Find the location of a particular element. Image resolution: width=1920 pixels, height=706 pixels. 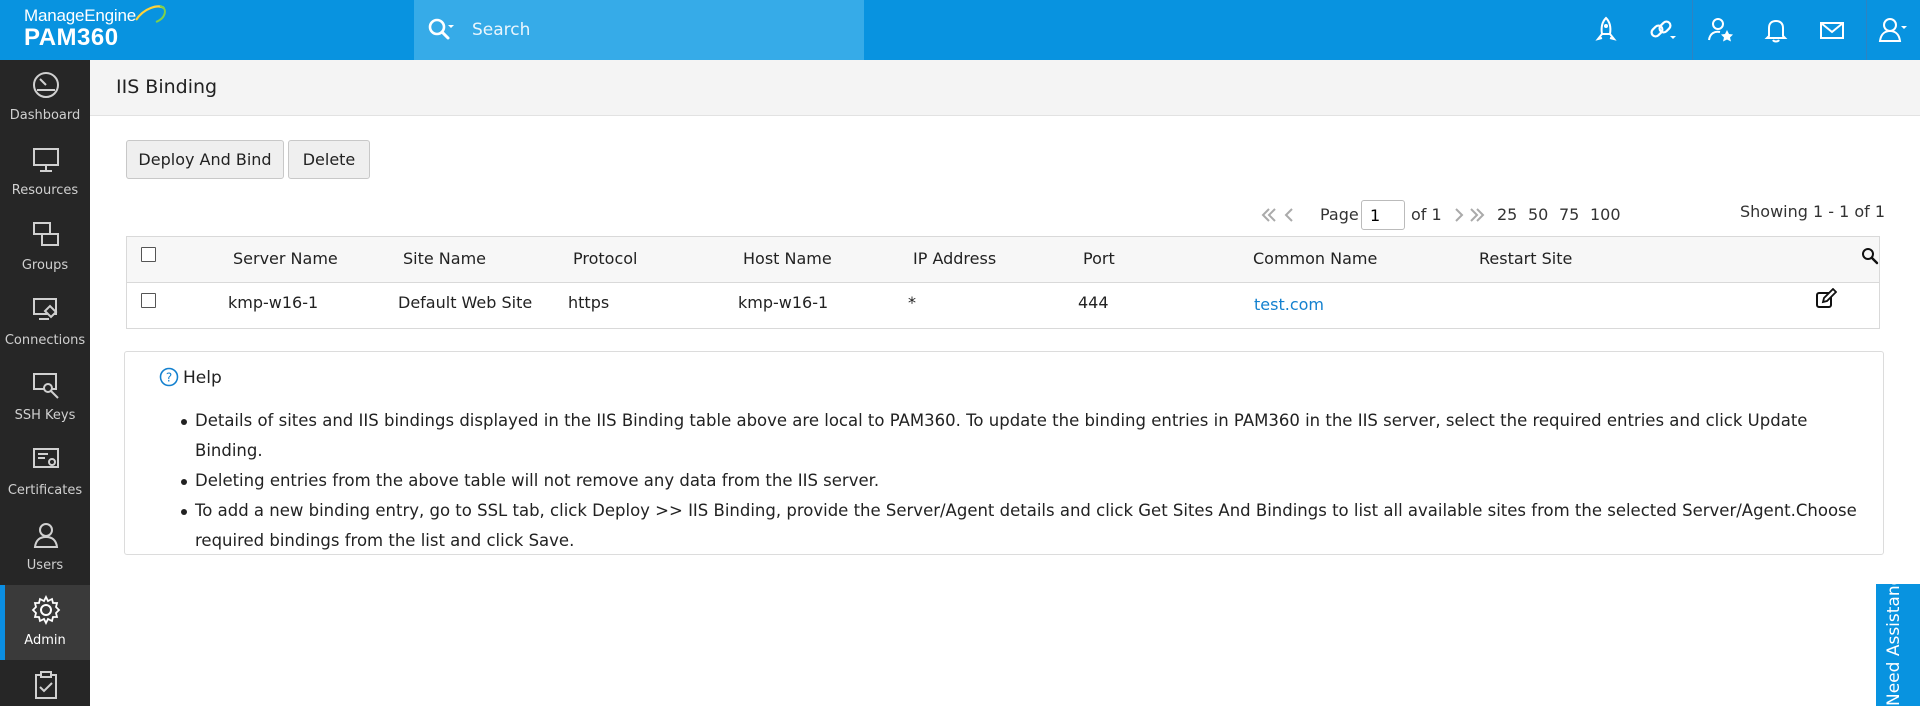

sidebar-item-label: Groups is located at coordinates (45, 265).